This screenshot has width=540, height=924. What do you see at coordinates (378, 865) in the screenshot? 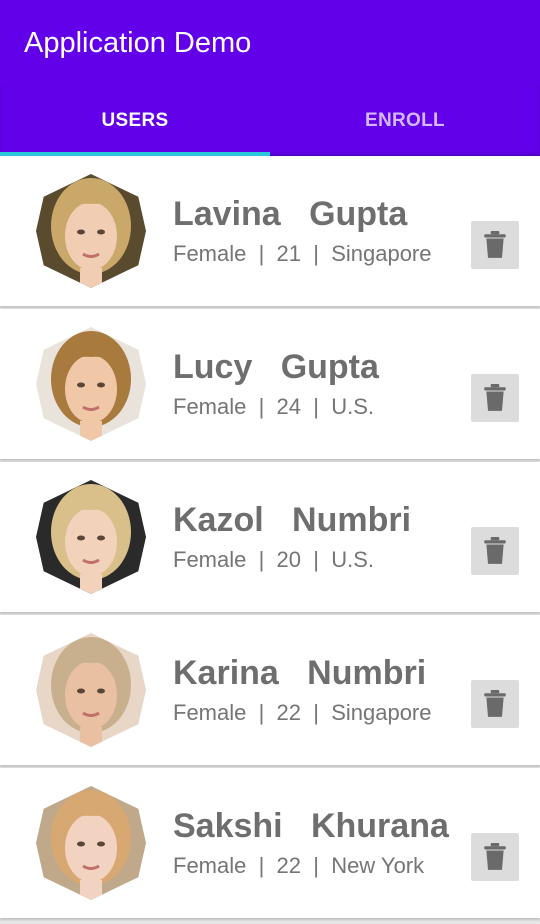
I see `user-location: New York` at bounding box center [378, 865].